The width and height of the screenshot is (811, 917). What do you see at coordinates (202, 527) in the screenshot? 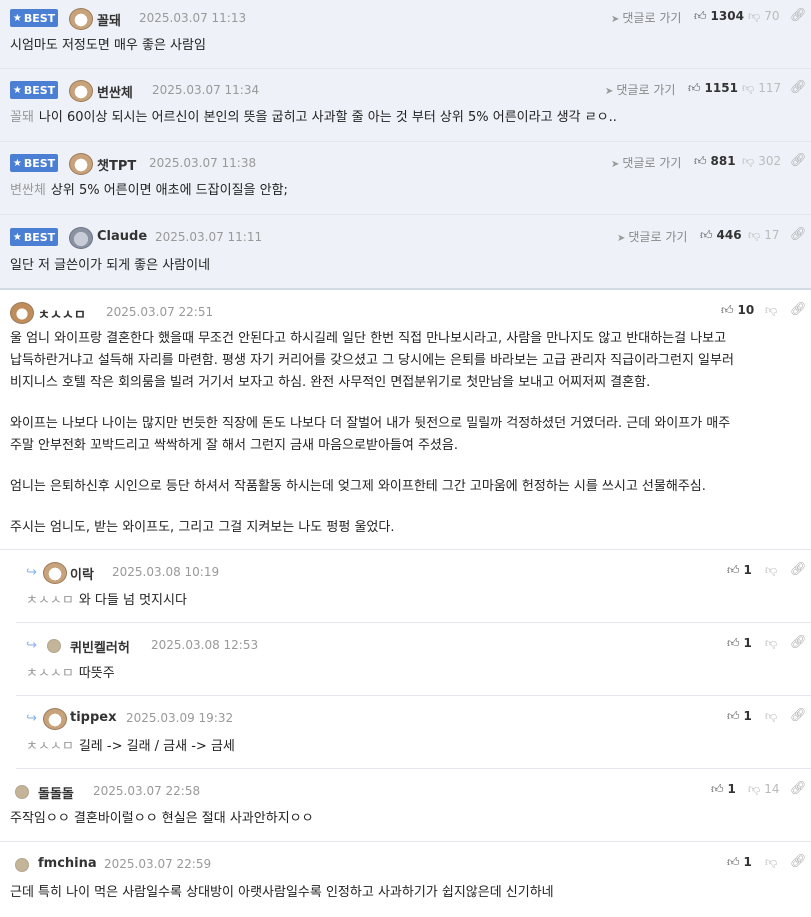
I see `paragraph: 주시는 엄니도, 받는 와이프도, 그리고 그걸 지켜보는 나도 펑펑 울었다.` at bounding box center [202, 527].